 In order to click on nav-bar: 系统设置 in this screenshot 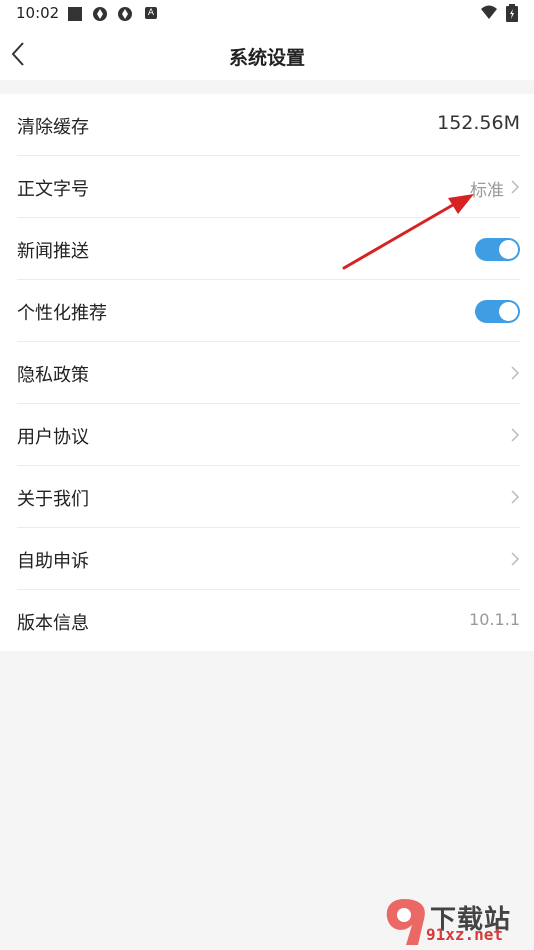, I will do `click(267, 54)`.